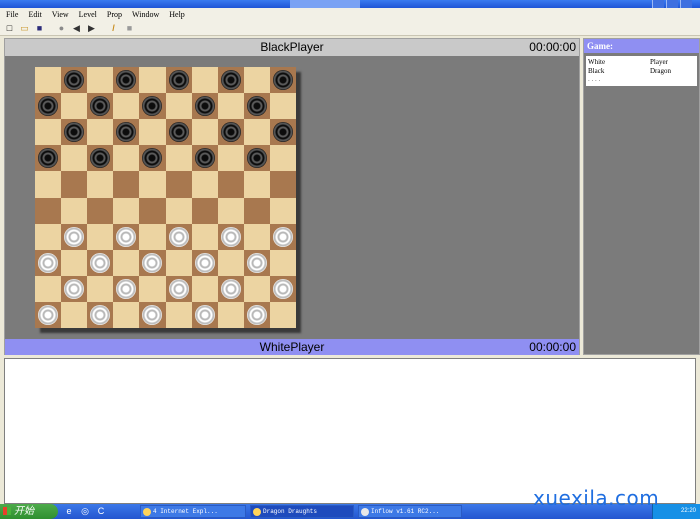  I want to click on start-button: 开始, so click(29, 511).